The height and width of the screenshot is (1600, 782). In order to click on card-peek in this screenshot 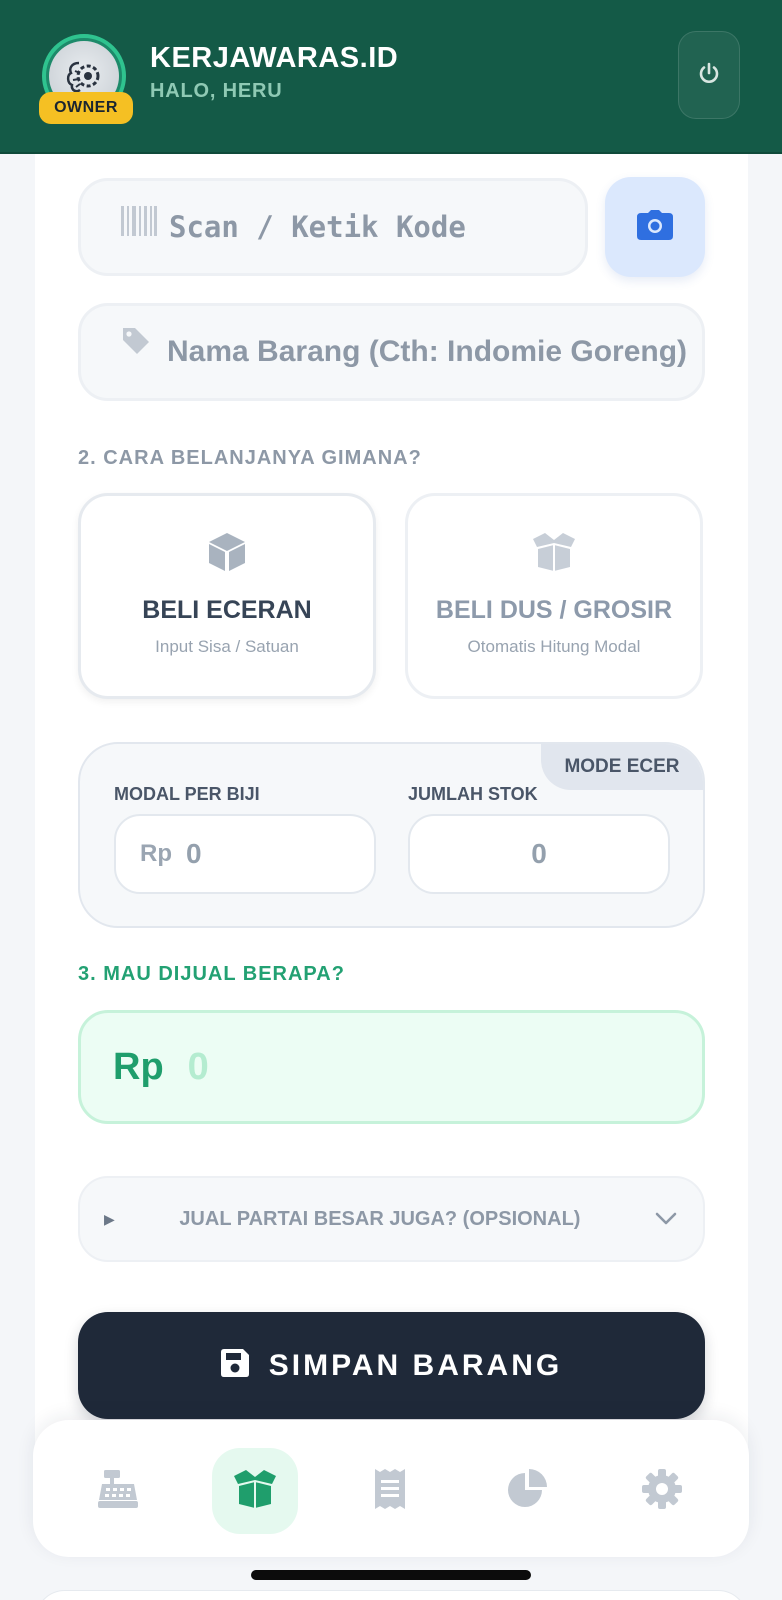, I will do `click(391, 1595)`.